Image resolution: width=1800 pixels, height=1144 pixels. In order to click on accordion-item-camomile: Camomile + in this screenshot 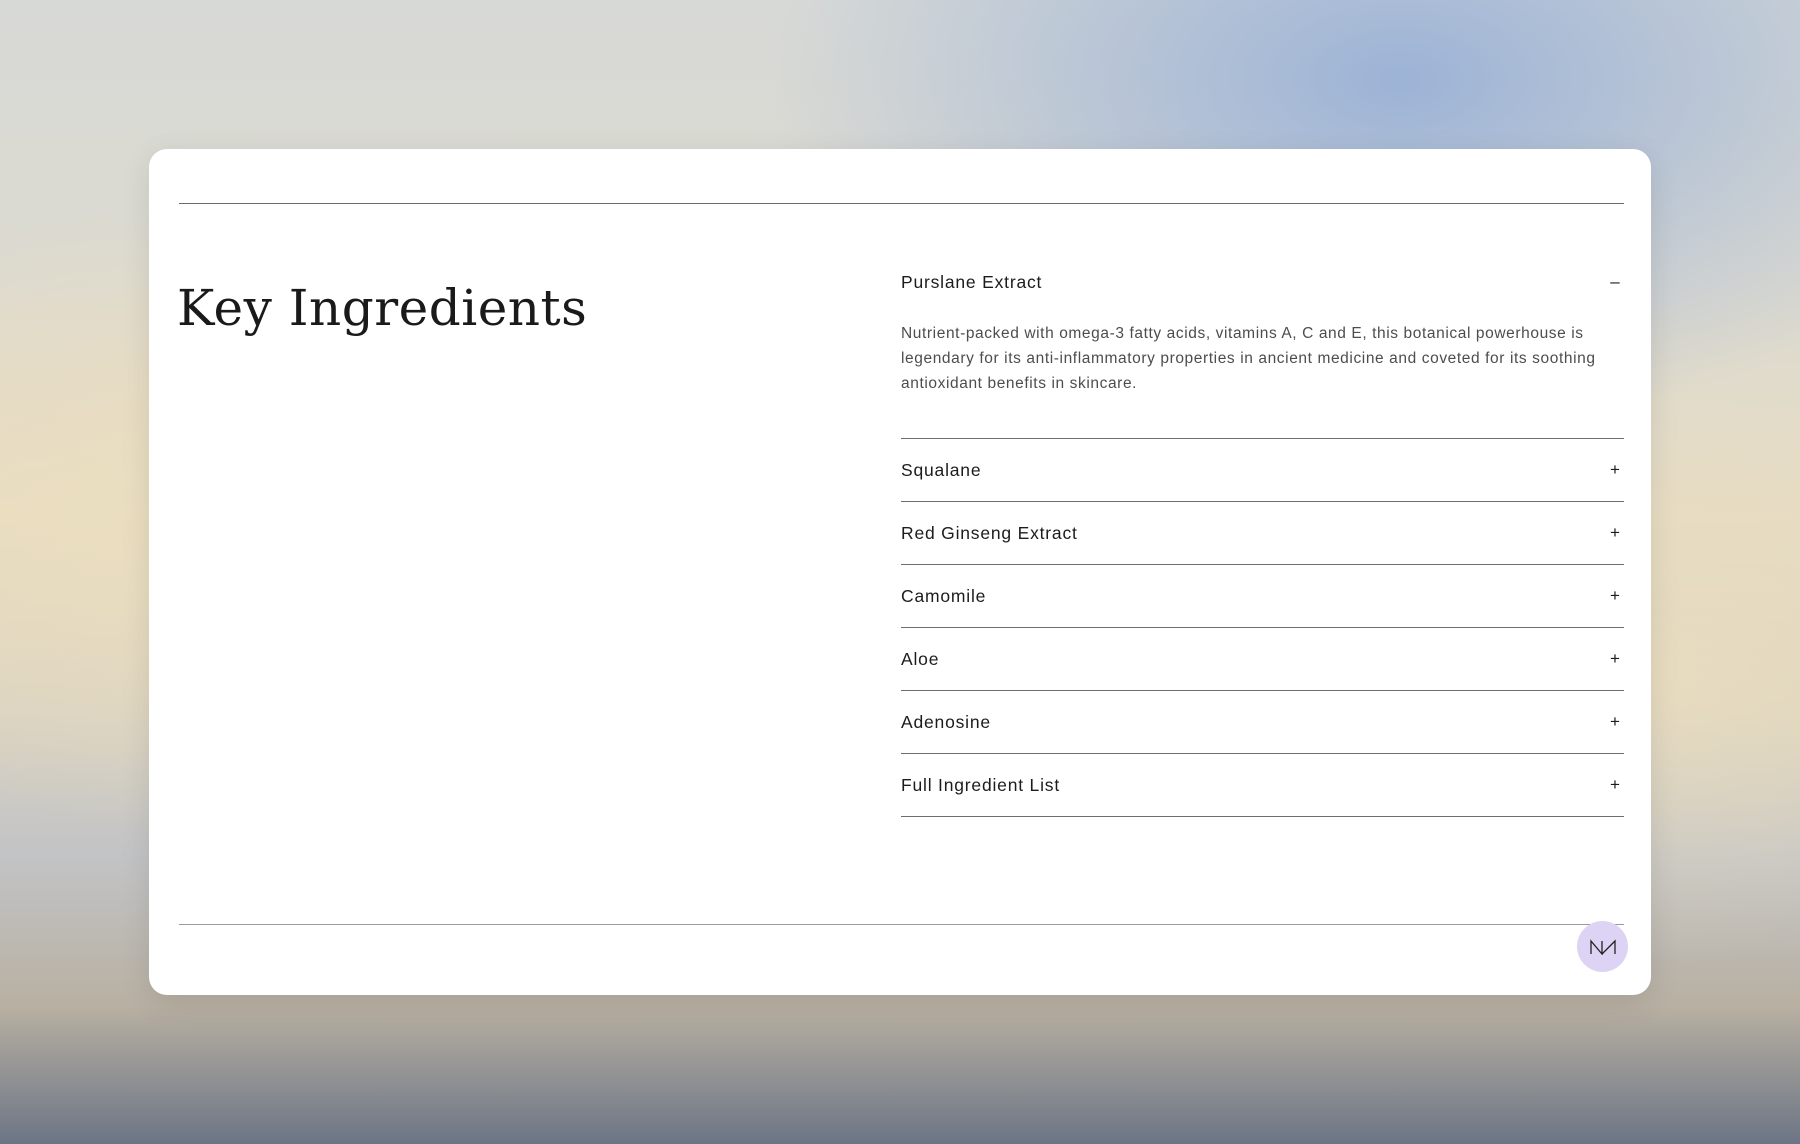, I will do `click(1262, 596)`.